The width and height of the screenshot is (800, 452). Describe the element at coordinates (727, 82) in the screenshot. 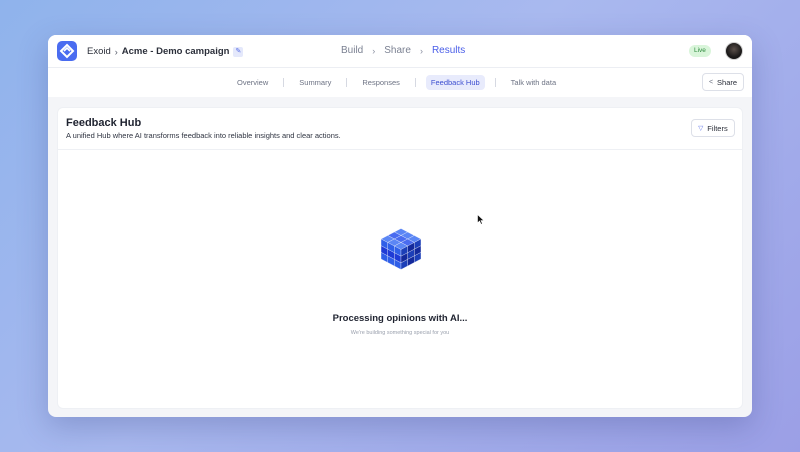

I see `share-button-label: Share` at that location.